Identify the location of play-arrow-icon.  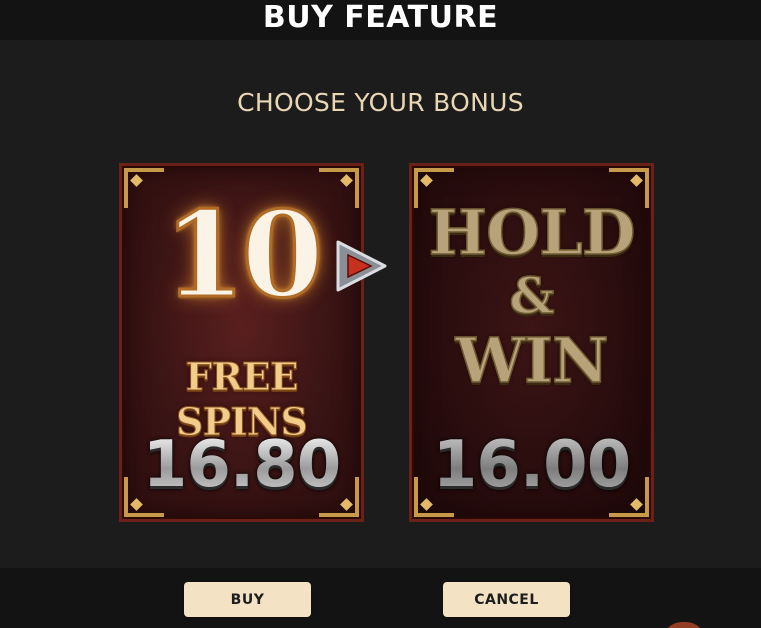
(361, 266).